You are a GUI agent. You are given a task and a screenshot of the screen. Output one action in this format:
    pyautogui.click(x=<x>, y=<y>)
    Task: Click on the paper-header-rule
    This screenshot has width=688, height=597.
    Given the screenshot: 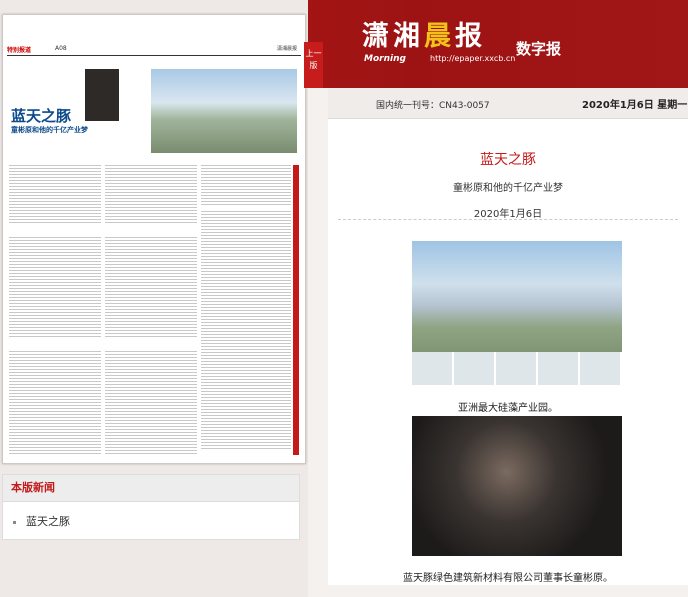 What is the action you would take?
    pyautogui.click(x=154, y=55)
    